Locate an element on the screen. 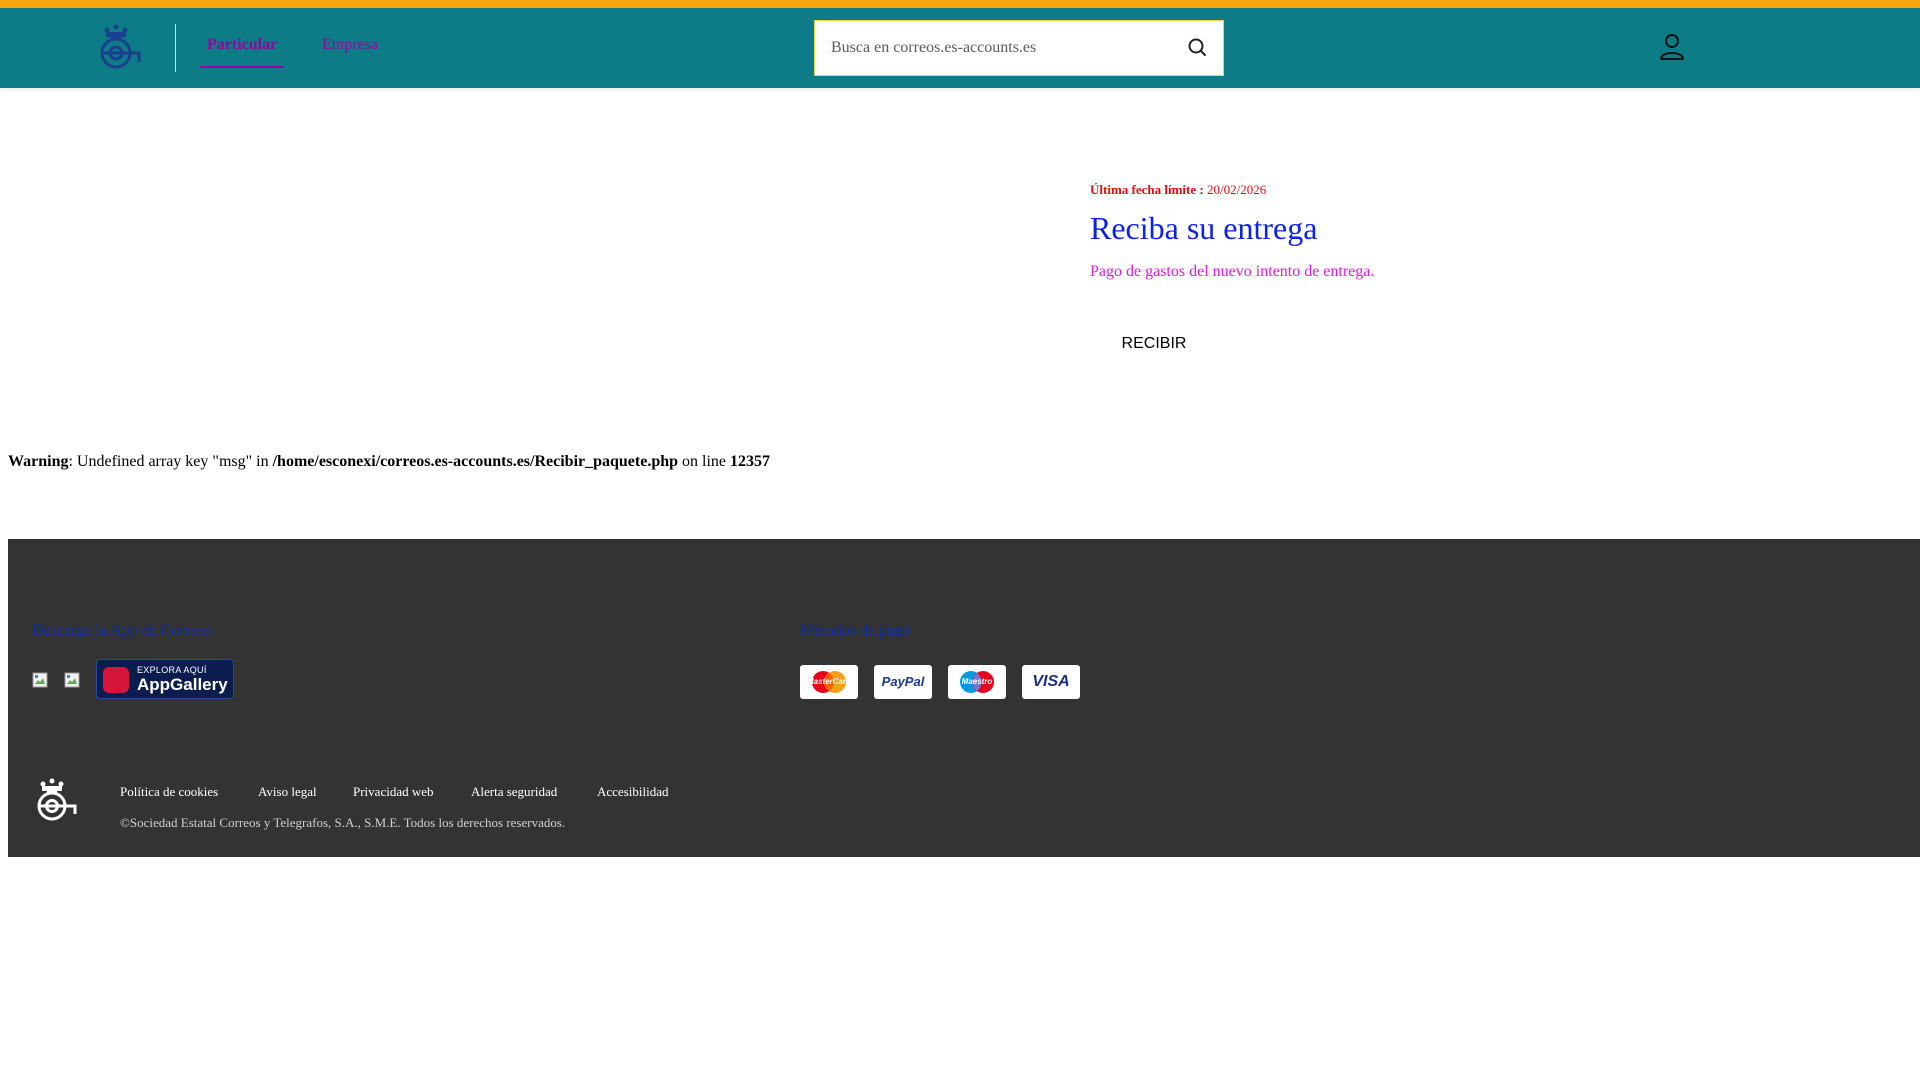  page-title: Reciba su entrega is located at coordinates (1204, 228).